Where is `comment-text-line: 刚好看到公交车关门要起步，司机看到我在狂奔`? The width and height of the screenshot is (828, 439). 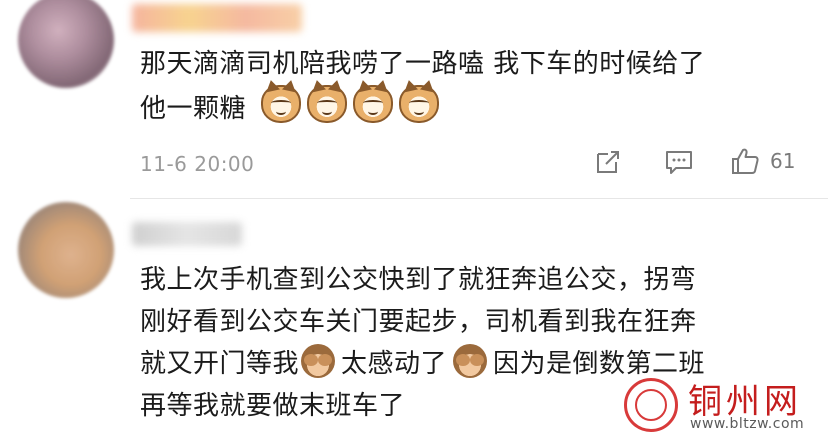 comment-text-line: 刚好看到公交车关门要起步，司机看到我在狂奔 is located at coordinates (418, 322).